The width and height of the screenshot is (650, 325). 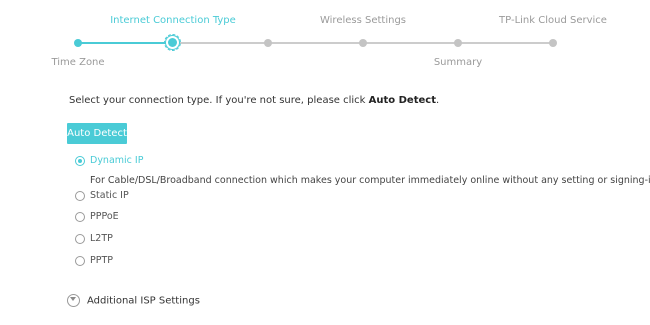 I want to click on step-dot-summary, so click(x=458, y=43).